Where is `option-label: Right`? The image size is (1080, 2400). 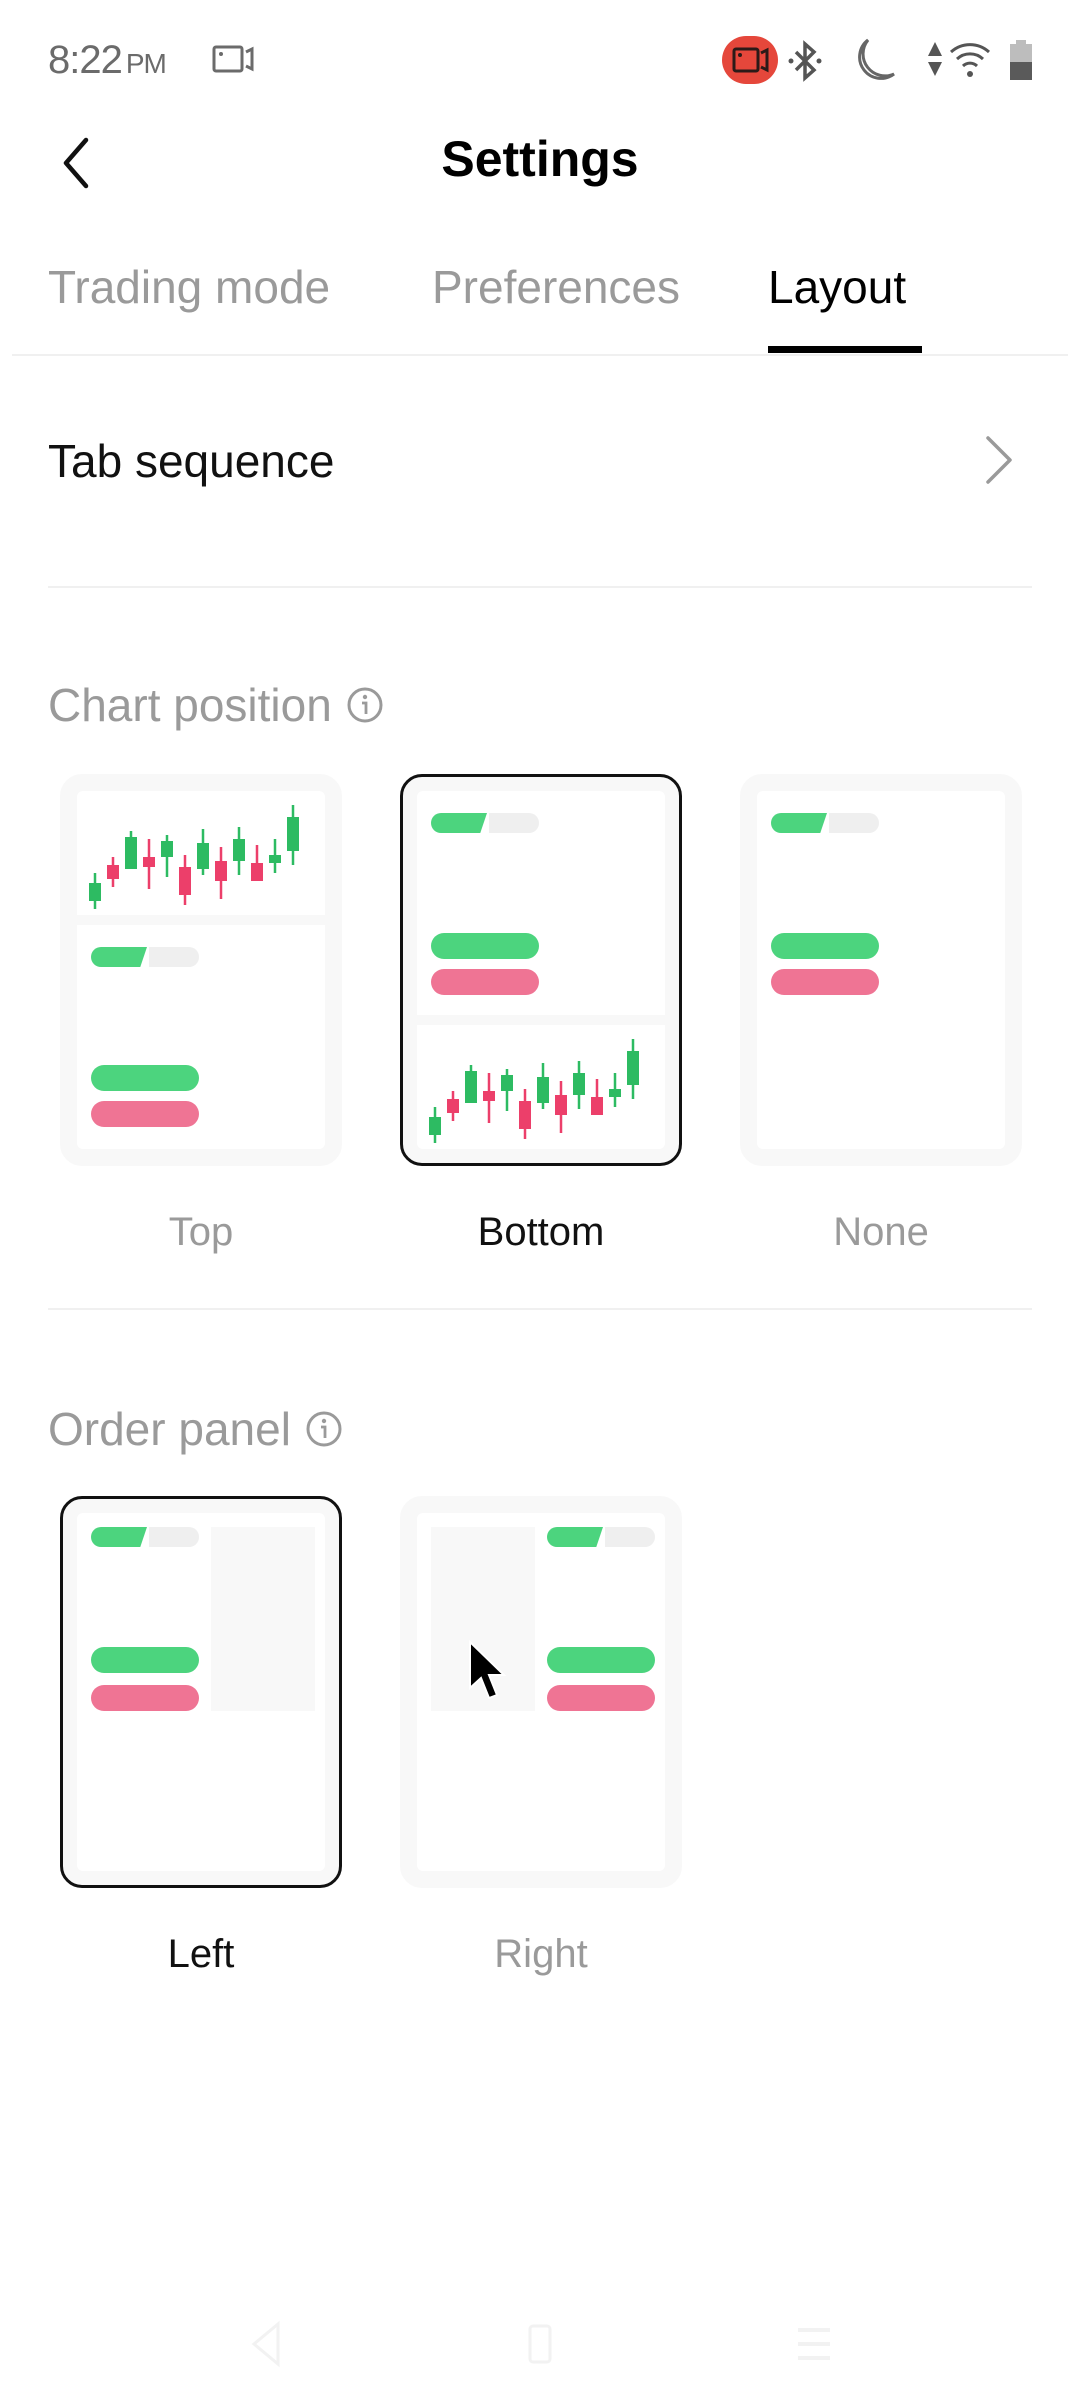 option-label: Right is located at coordinates (541, 1954).